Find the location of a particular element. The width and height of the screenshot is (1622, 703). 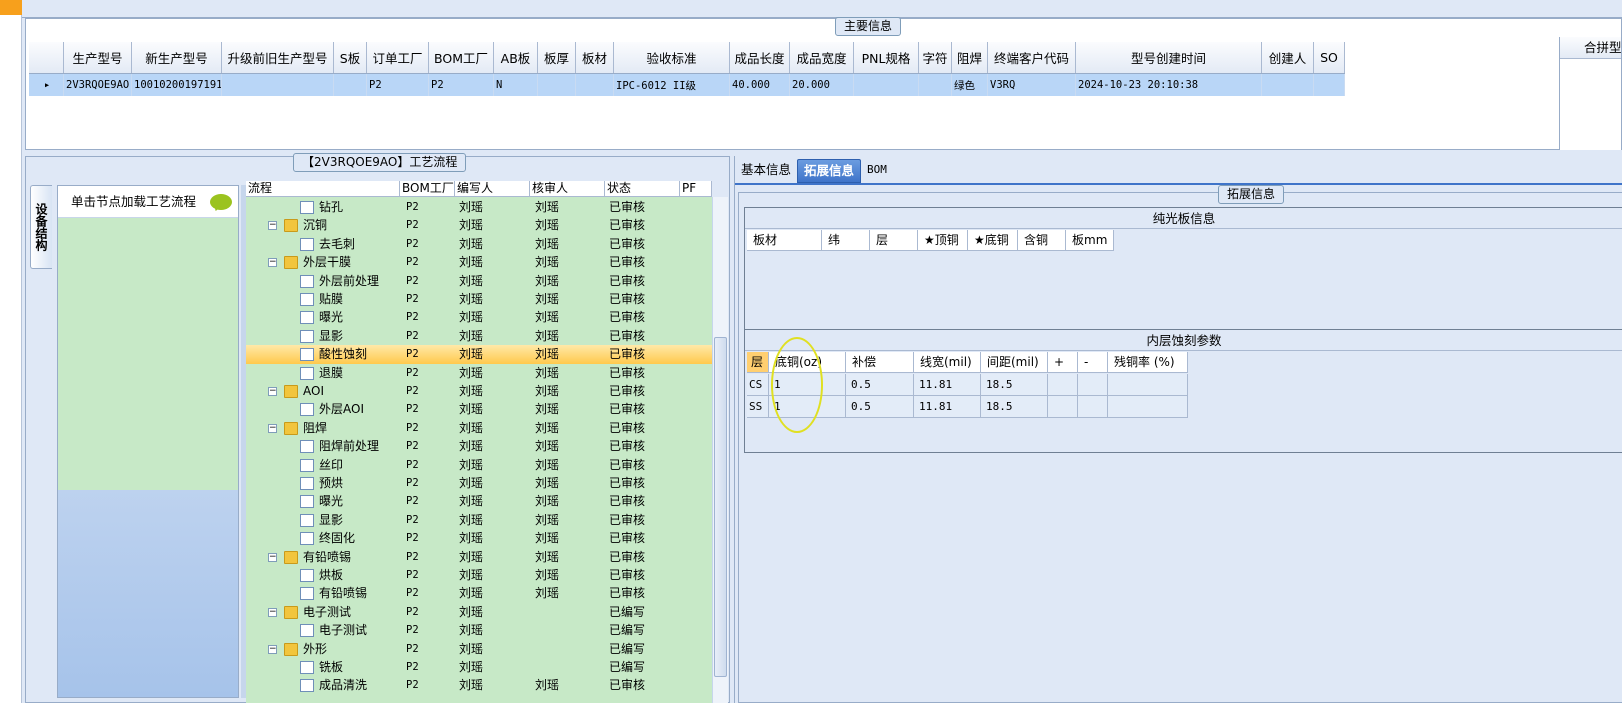

etch-column-header: + is located at coordinates (1063, 362).